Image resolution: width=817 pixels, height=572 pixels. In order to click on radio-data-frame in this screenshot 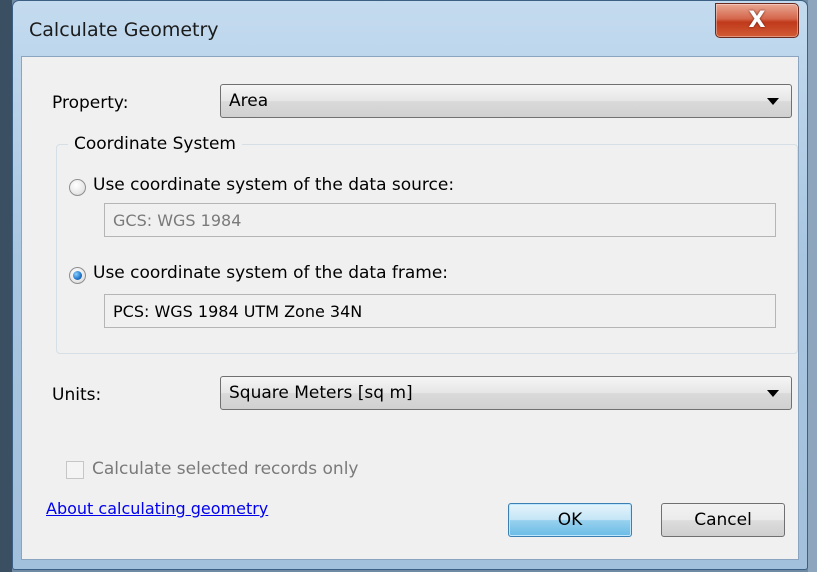, I will do `click(77, 275)`.